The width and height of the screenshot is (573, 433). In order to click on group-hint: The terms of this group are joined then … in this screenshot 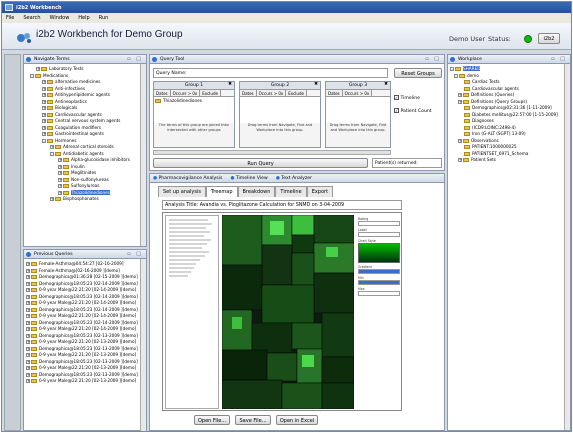, I will do `click(194, 127)`.